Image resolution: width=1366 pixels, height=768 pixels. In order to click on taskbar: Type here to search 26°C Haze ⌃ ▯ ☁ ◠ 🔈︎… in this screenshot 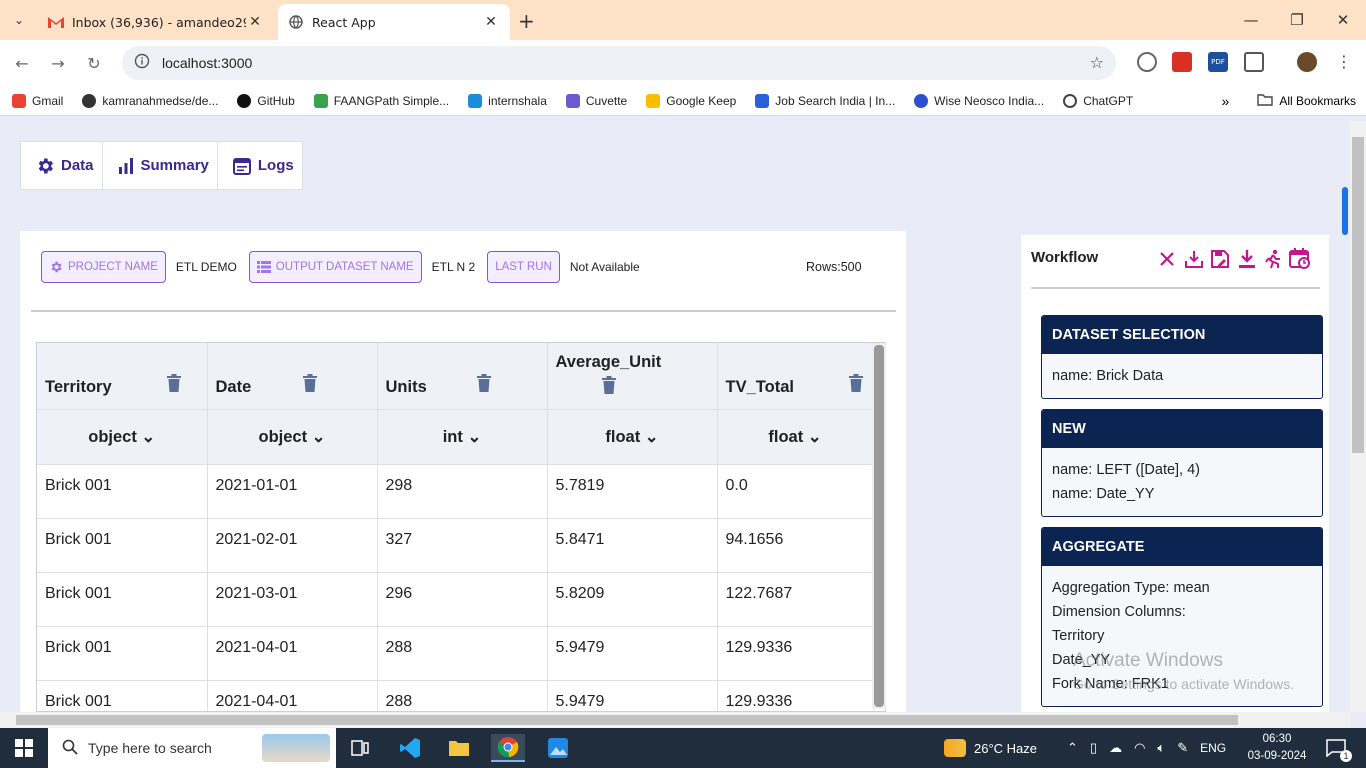, I will do `click(683, 748)`.